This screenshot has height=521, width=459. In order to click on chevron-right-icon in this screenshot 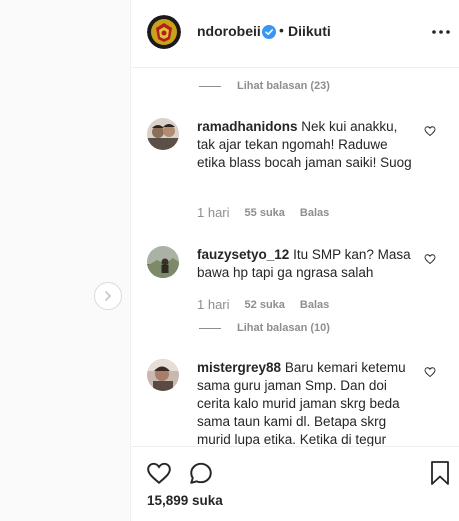, I will do `click(108, 296)`.